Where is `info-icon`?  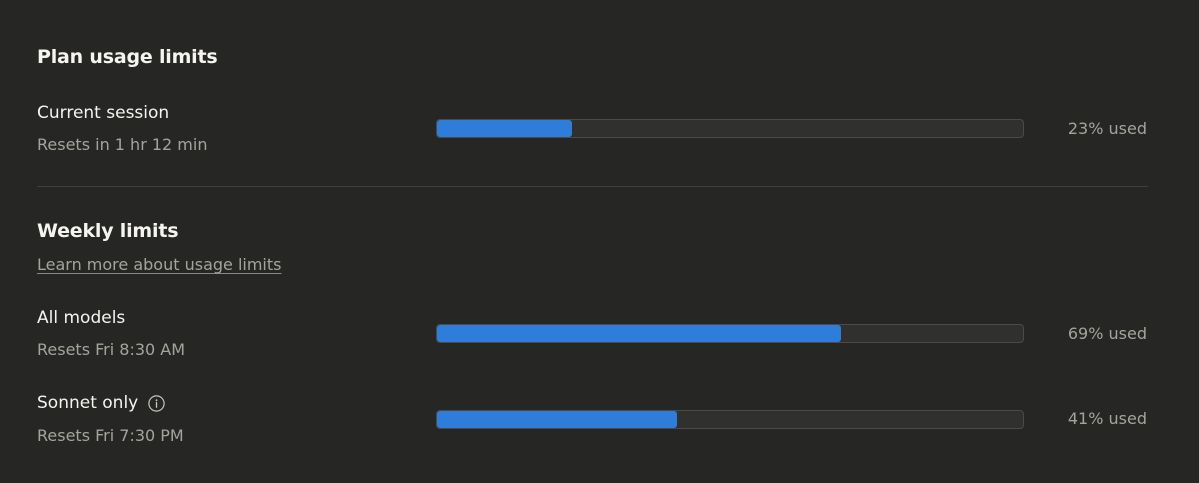 info-icon is located at coordinates (156, 403).